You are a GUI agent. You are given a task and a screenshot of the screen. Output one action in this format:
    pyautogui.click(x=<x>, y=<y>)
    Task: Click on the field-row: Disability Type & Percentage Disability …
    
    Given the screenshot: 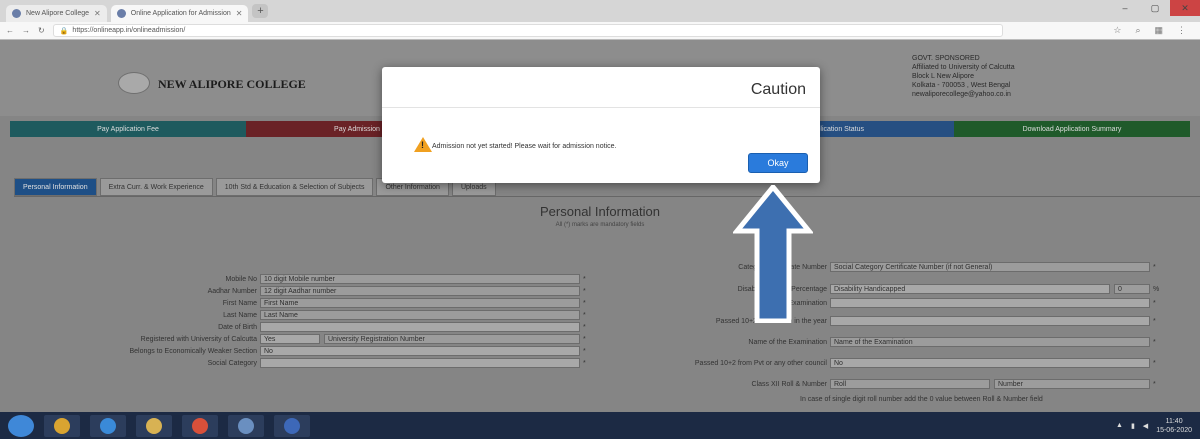 What is the action you would take?
    pyautogui.click(x=884, y=289)
    